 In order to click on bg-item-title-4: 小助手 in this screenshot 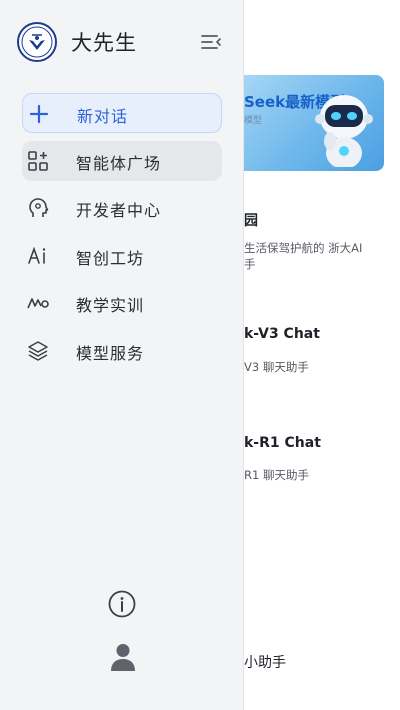, I will do `click(265, 662)`.